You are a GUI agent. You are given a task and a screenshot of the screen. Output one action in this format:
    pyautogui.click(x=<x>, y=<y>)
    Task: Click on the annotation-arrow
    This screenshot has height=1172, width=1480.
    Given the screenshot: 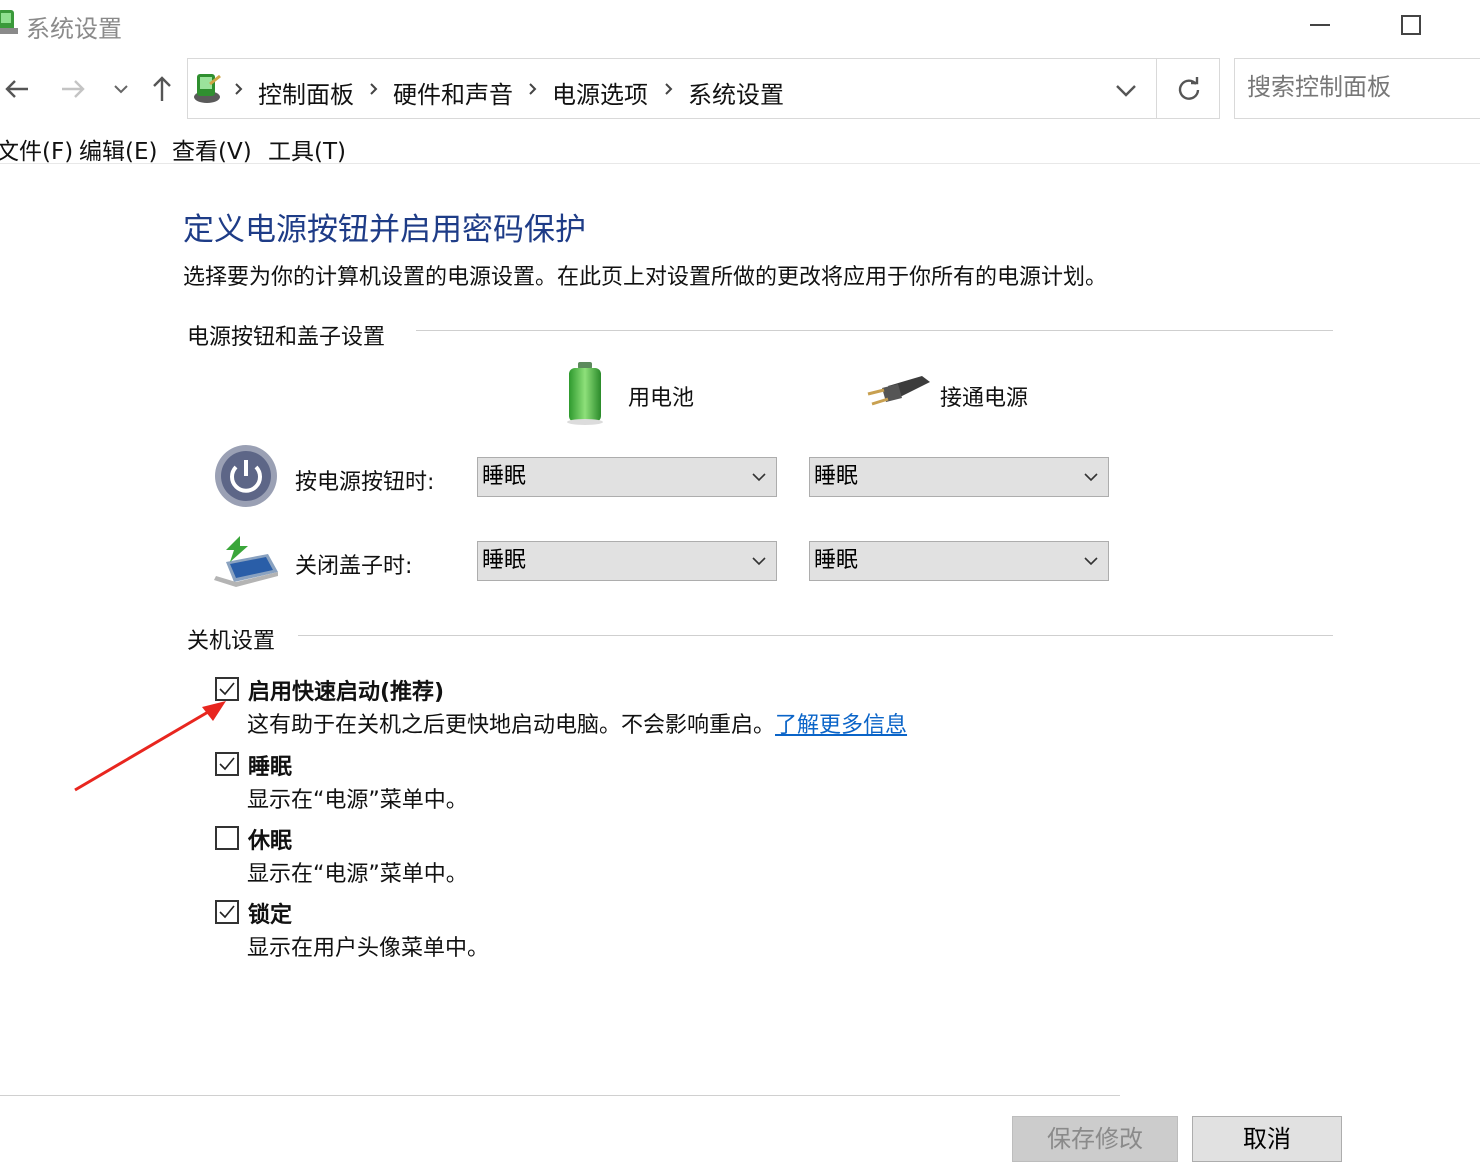 What is the action you would take?
    pyautogui.click(x=150, y=746)
    